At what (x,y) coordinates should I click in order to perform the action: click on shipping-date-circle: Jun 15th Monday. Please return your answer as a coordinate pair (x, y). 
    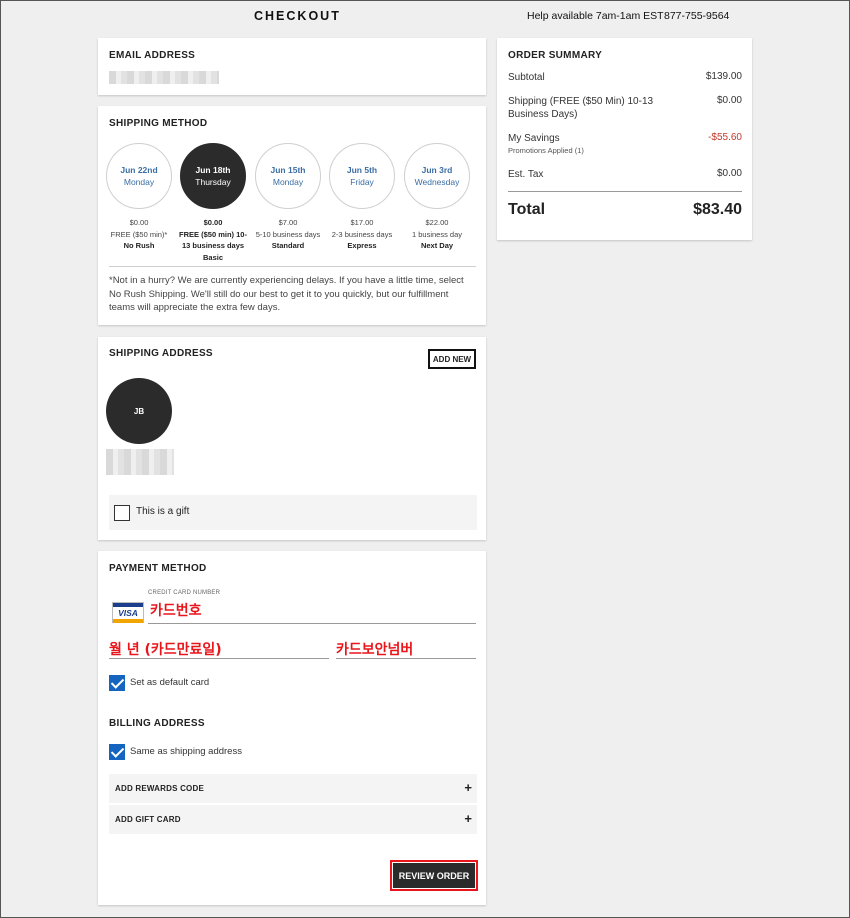
    Looking at the image, I should click on (288, 176).